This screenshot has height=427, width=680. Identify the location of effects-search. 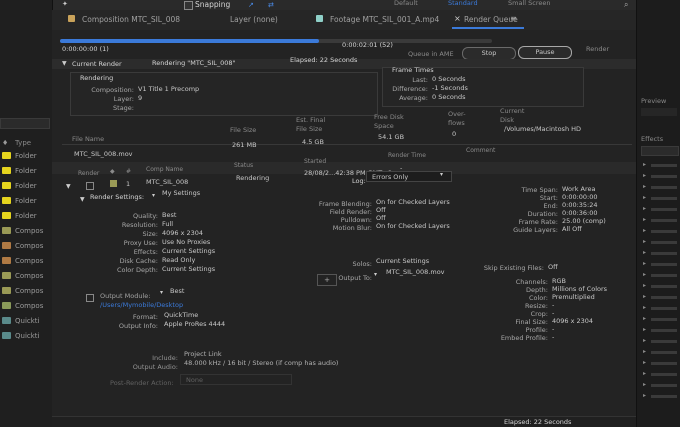
(660, 151).